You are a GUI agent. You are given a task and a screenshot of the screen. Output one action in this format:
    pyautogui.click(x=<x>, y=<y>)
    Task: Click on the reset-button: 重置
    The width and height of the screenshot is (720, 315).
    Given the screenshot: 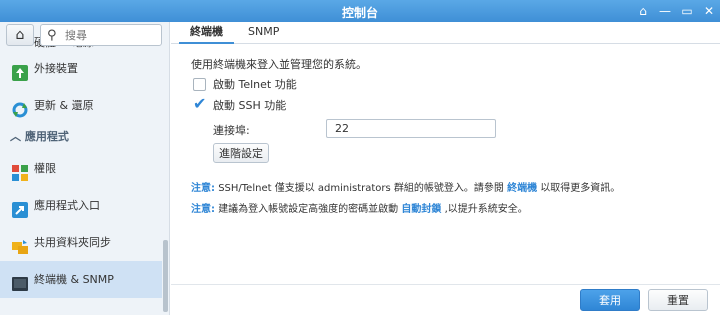 What is the action you would take?
    pyautogui.click(x=678, y=300)
    